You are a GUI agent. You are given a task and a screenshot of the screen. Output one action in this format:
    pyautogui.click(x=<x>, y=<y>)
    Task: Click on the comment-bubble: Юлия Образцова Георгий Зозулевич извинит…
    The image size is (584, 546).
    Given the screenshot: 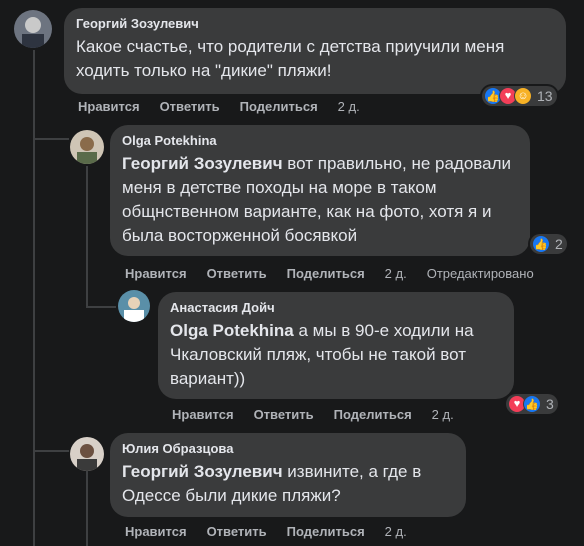 What is the action you would take?
    pyautogui.click(x=288, y=475)
    